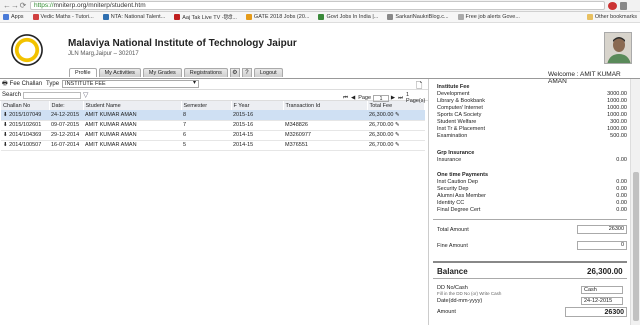 This screenshot has width=640, height=325. I want to click on fee-row: Identity CC 0.00, so click(532, 203).